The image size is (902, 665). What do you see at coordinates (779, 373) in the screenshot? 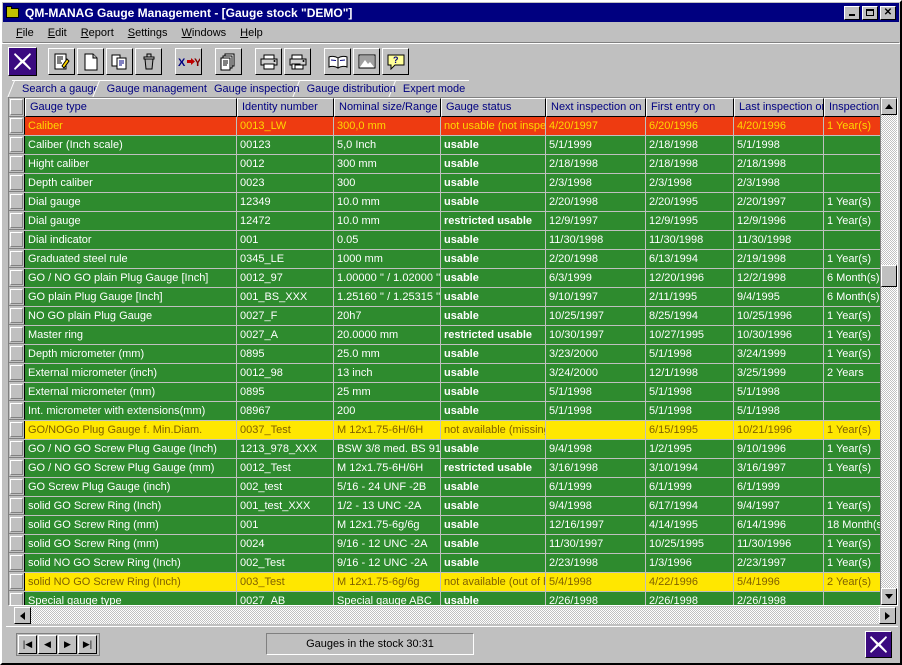
I see `cell-last: 3/25/1999` at bounding box center [779, 373].